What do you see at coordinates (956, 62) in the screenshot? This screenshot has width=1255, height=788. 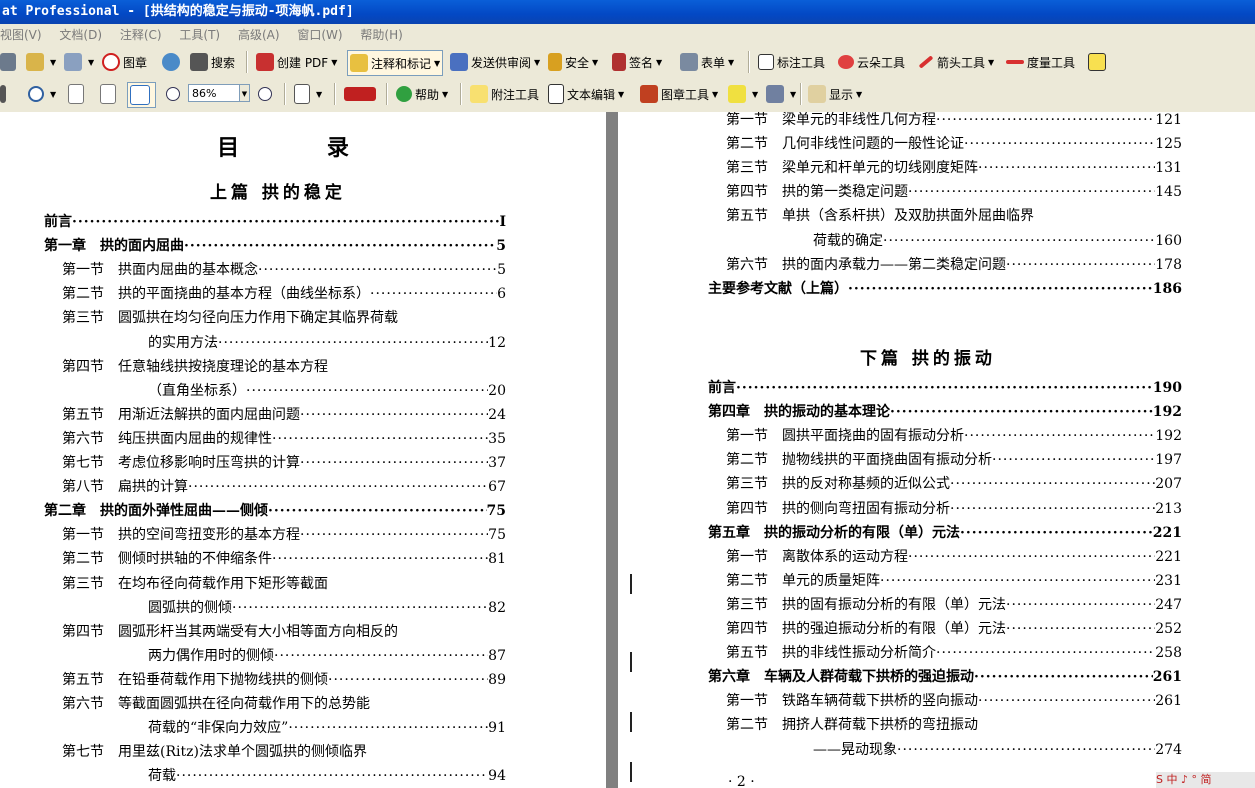 I see `arrow-tool-button: 箭头工具 ▼` at bounding box center [956, 62].